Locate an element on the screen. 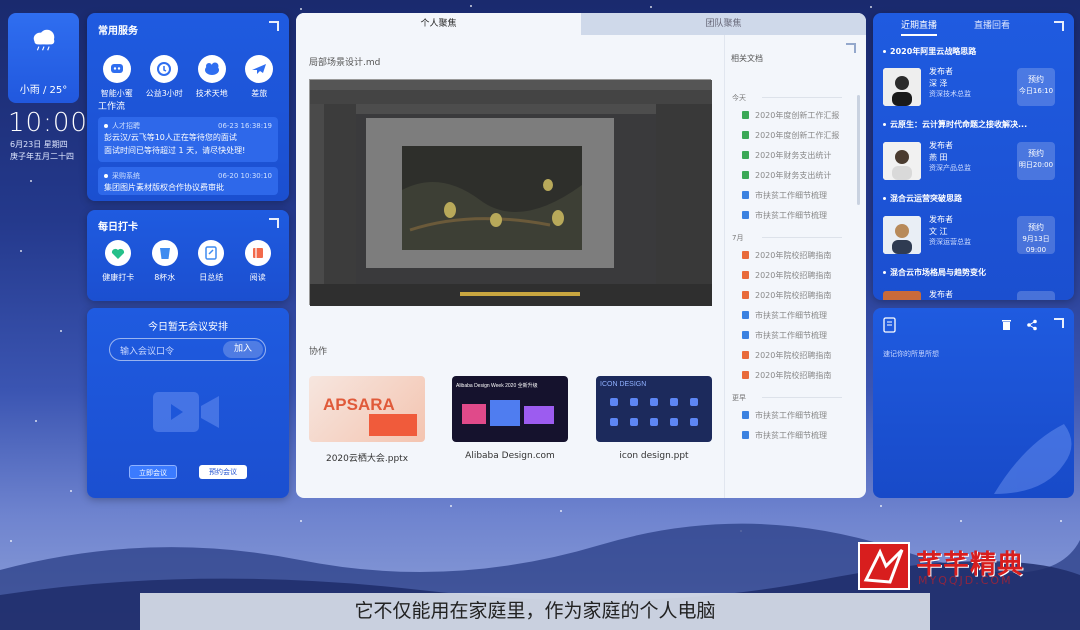  file-card: ICON DESIGN icon design.ppt is located at coordinates (654, 418).